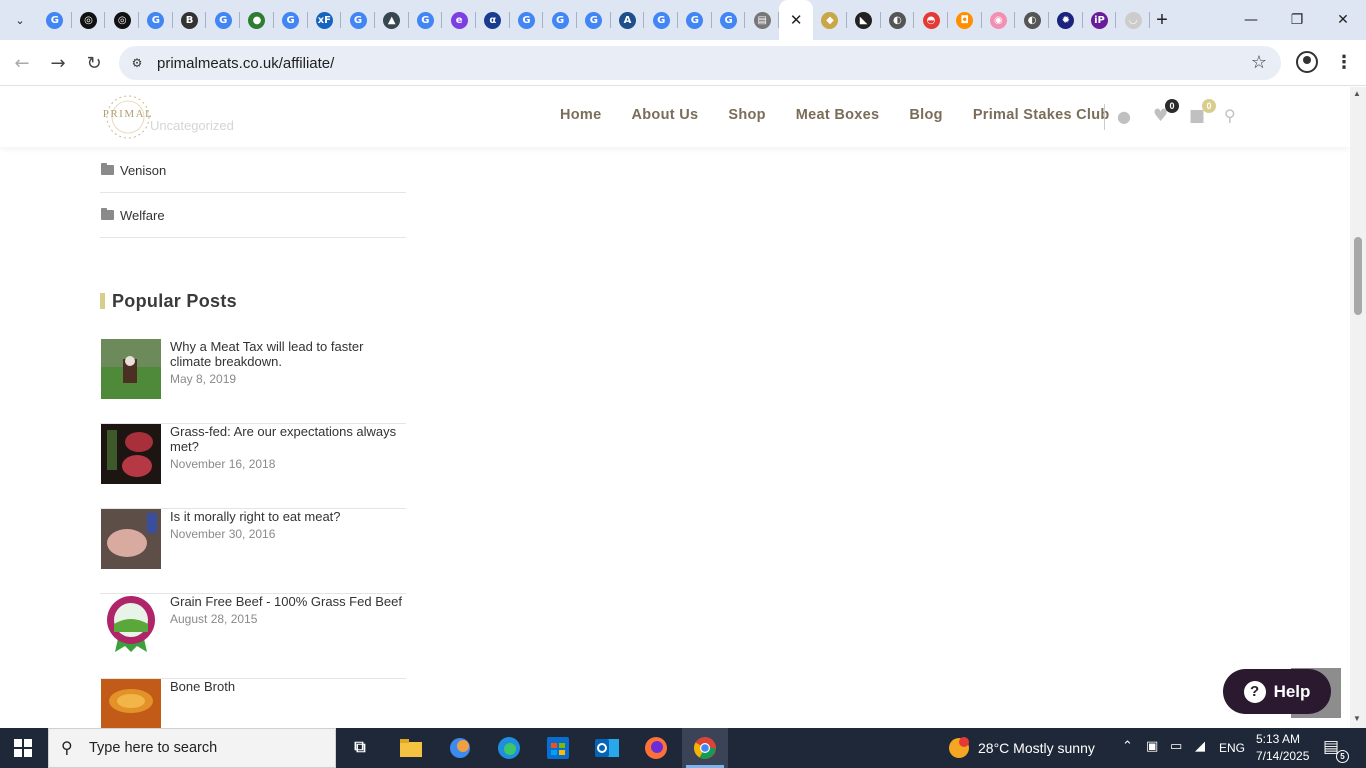 The width and height of the screenshot is (1366, 768). I want to click on browser-tab: ◓, so click(931, 20).